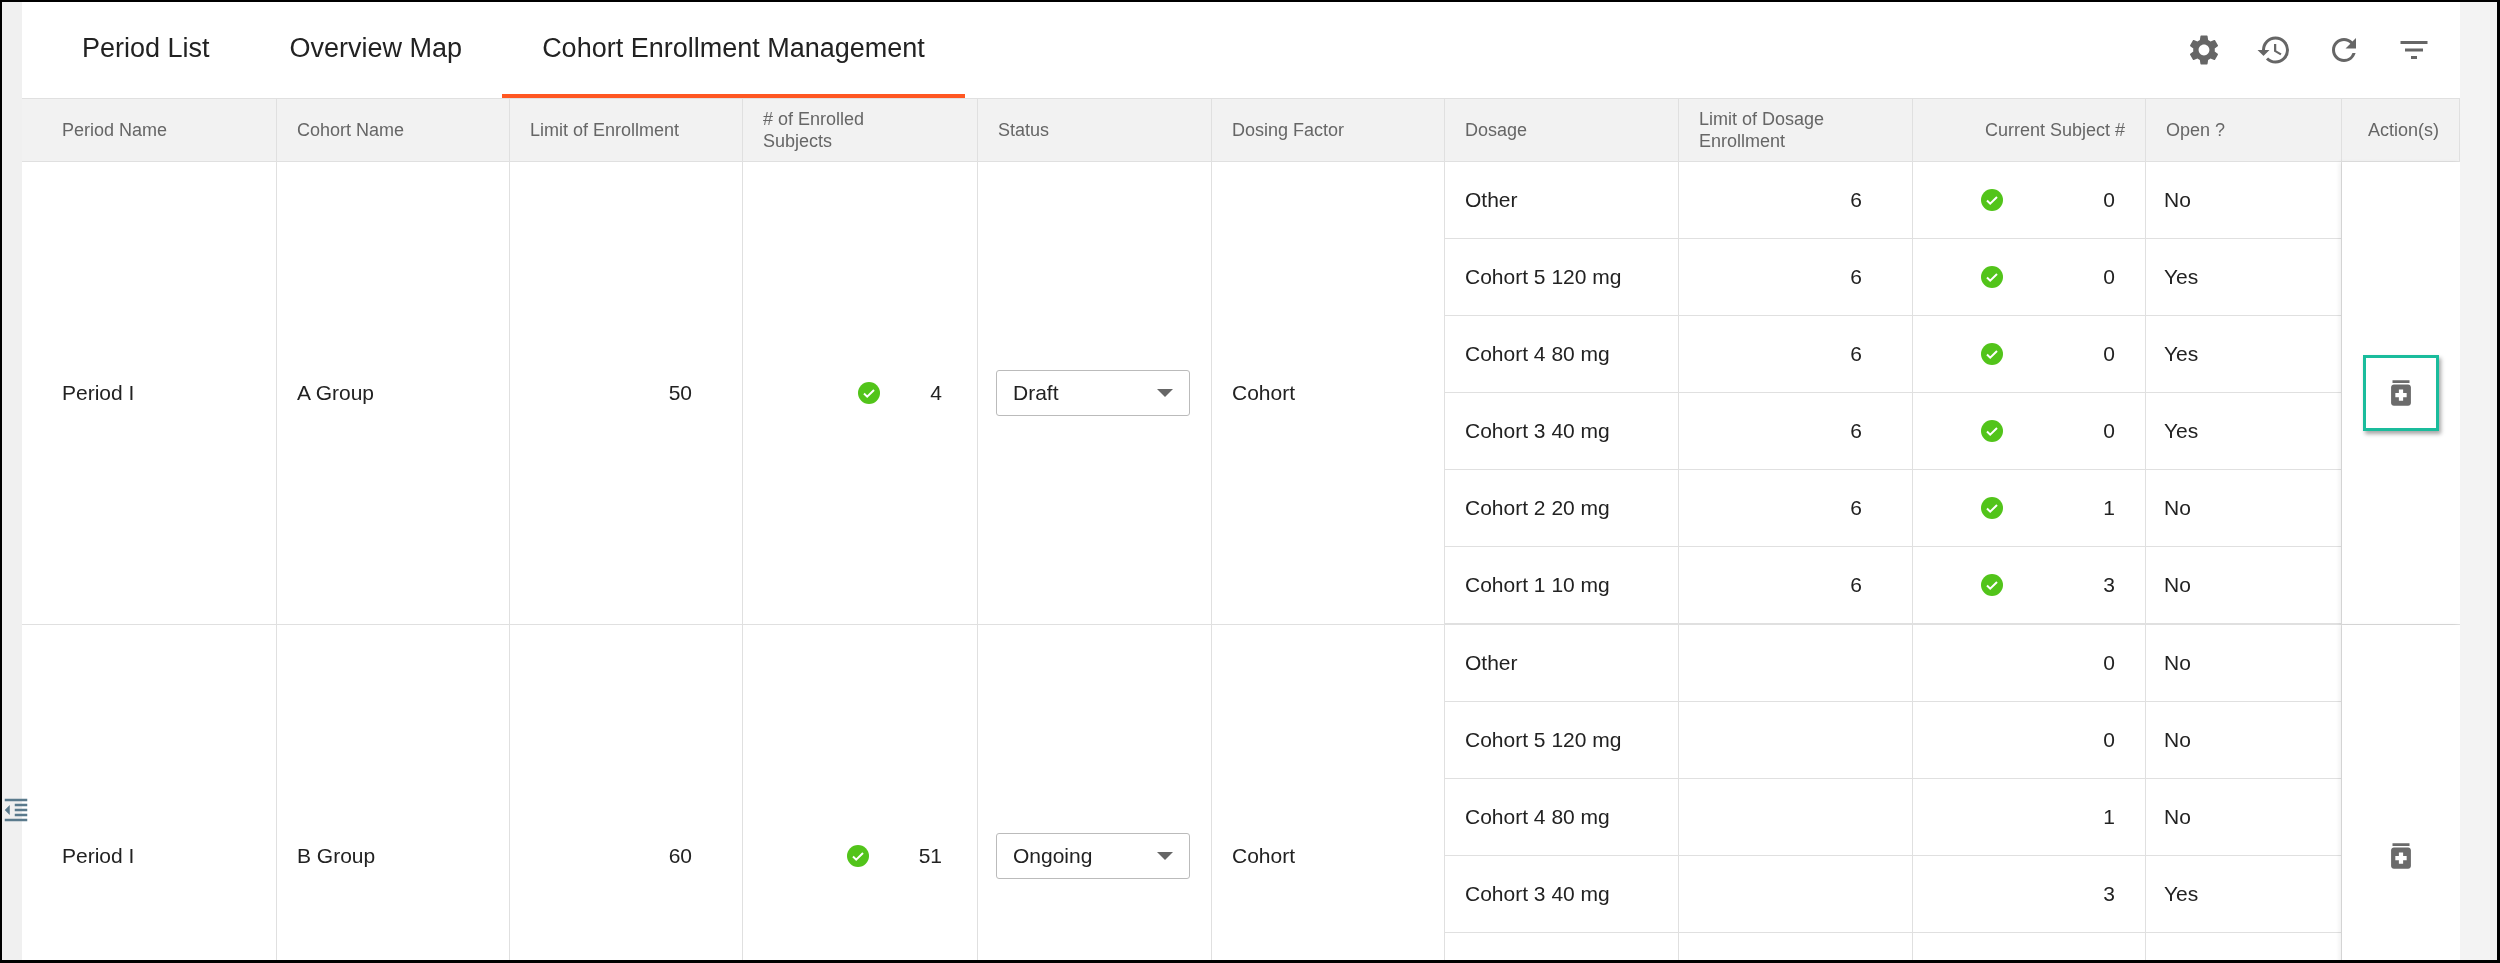  I want to click on column-header: Limit of Enrollment, so click(605, 130).